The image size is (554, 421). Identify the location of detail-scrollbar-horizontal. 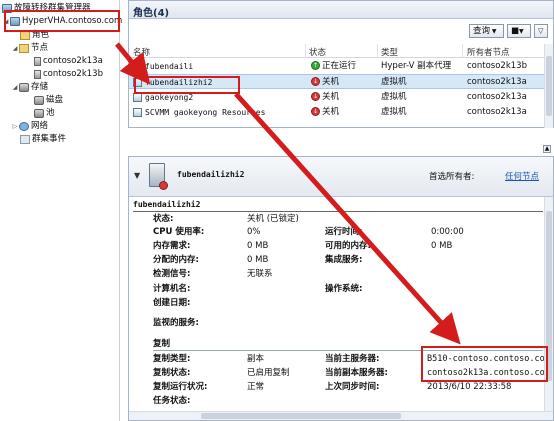
(341, 415).